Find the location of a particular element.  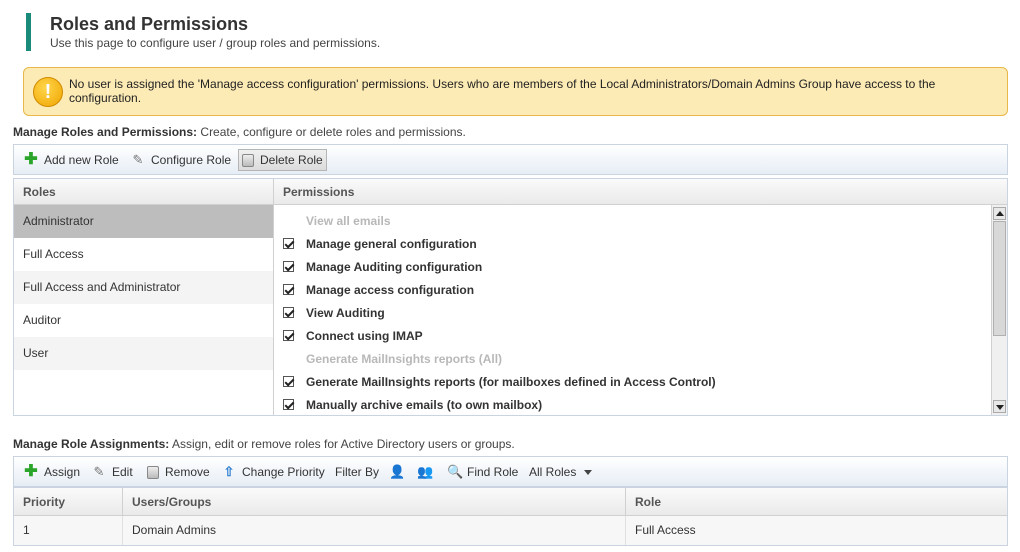

roles-filter-value: All Roles is located at coordinates (553, 472).